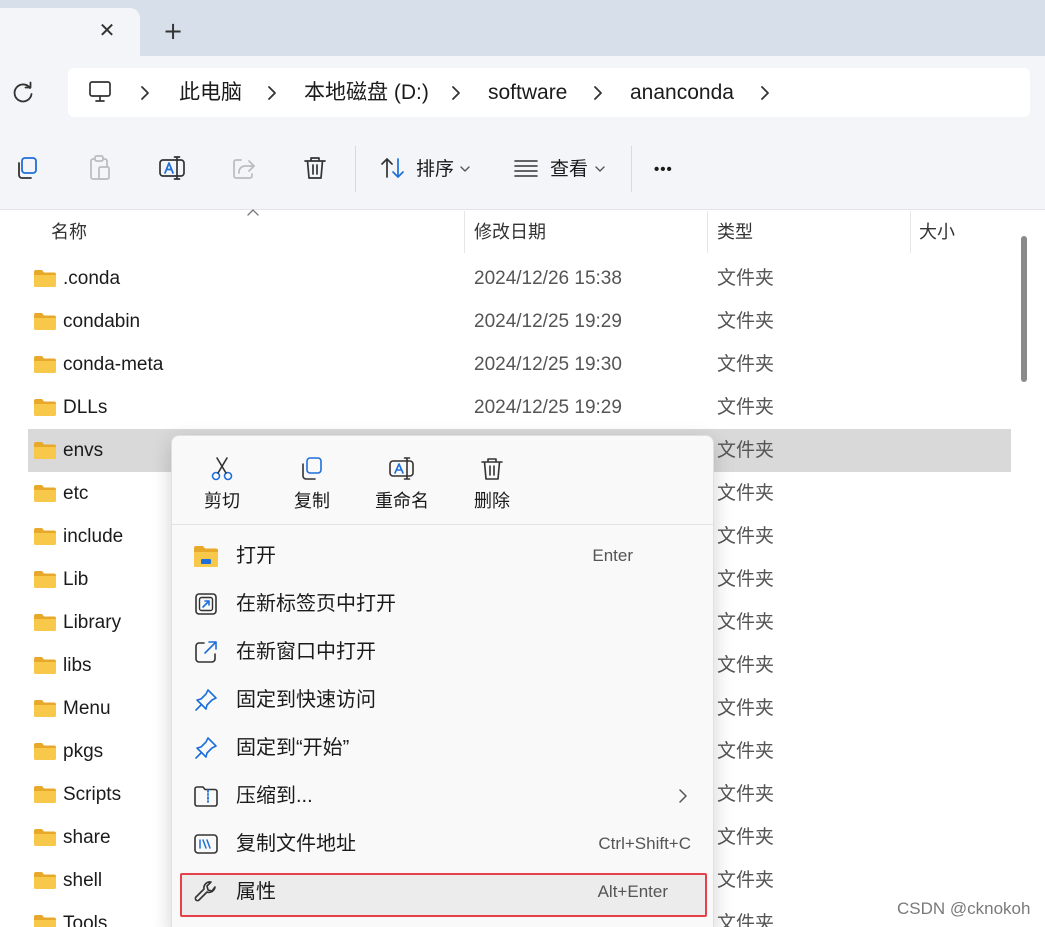 The width and height of the screenshot is (1045, 927). I want to click on rename-button: 重命名, so click(402, 501).